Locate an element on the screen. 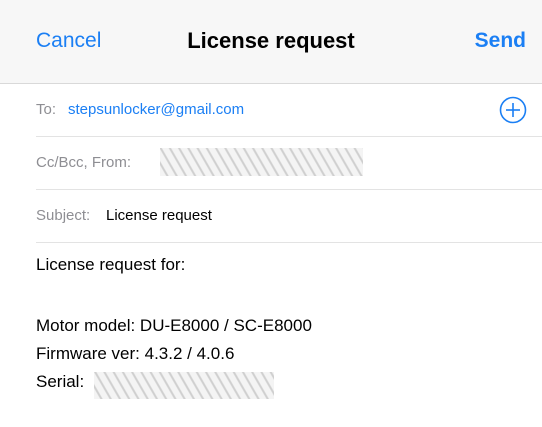 This screenshot has height=427, width=542. compose-title: License request is located at coordinates (271, 40).